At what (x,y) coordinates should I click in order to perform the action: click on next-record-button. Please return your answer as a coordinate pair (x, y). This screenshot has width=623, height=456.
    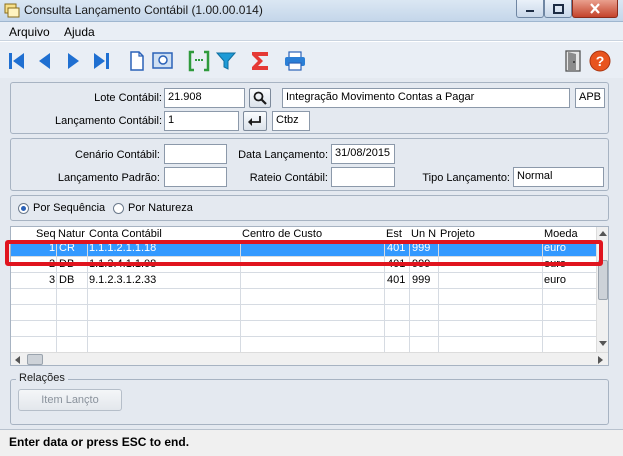
    Looking at the image, I should click on (73, 61).